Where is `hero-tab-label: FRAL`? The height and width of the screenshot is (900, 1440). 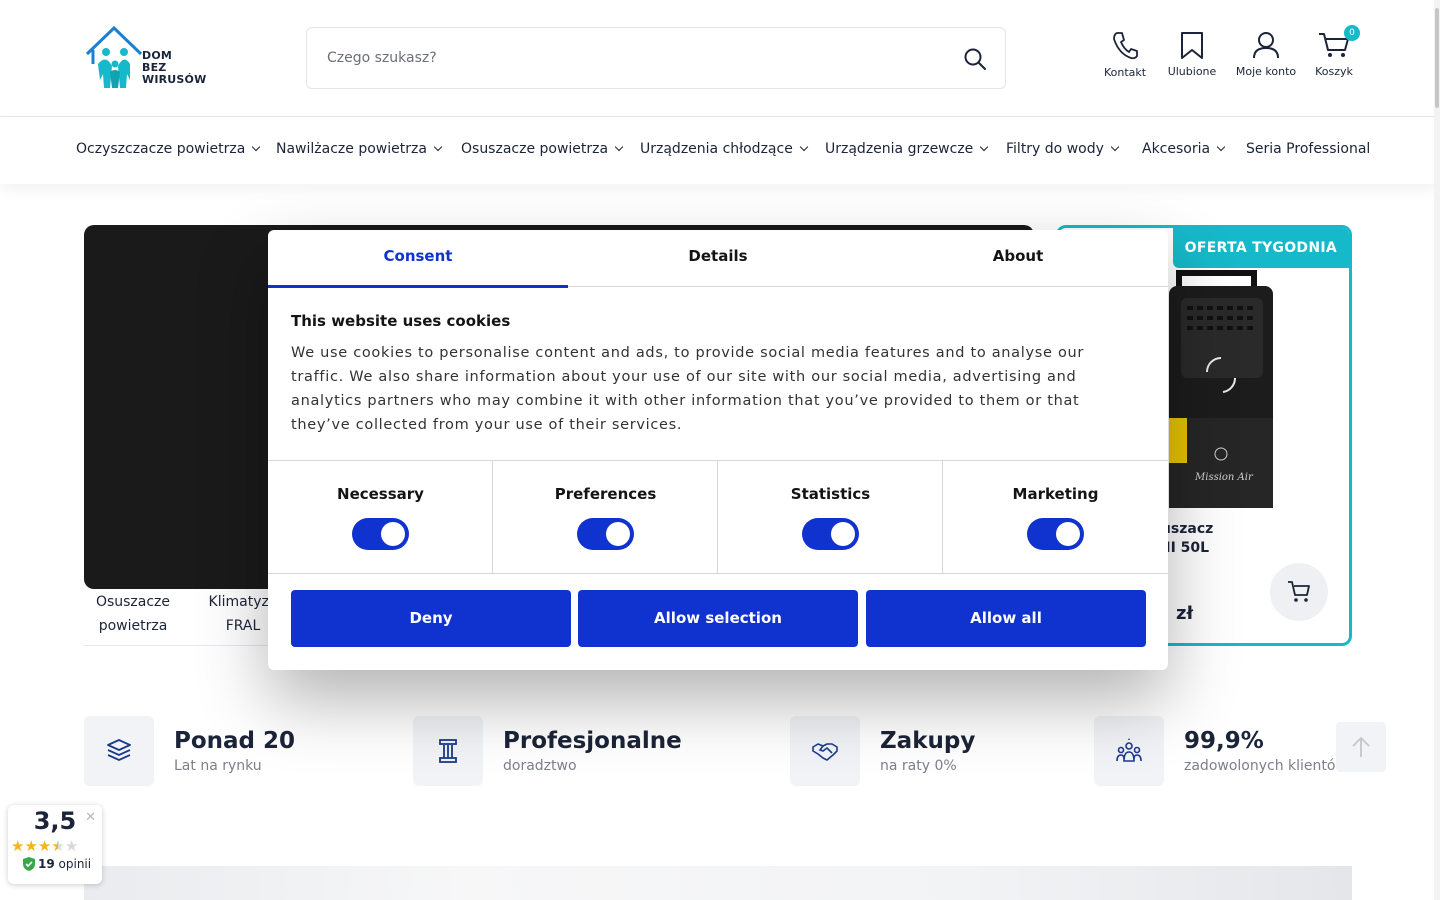
hero-tab-label: FRAL is located at coordinates (243, 626).